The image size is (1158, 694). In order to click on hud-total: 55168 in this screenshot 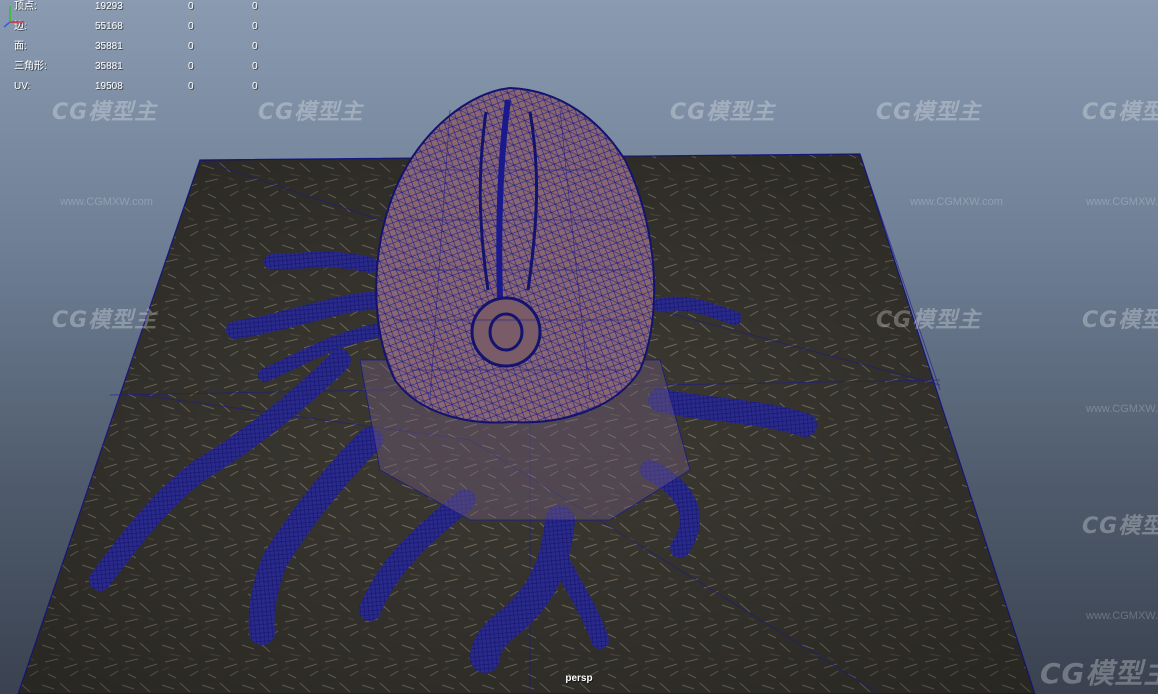, I will do `click(109, 26)`.